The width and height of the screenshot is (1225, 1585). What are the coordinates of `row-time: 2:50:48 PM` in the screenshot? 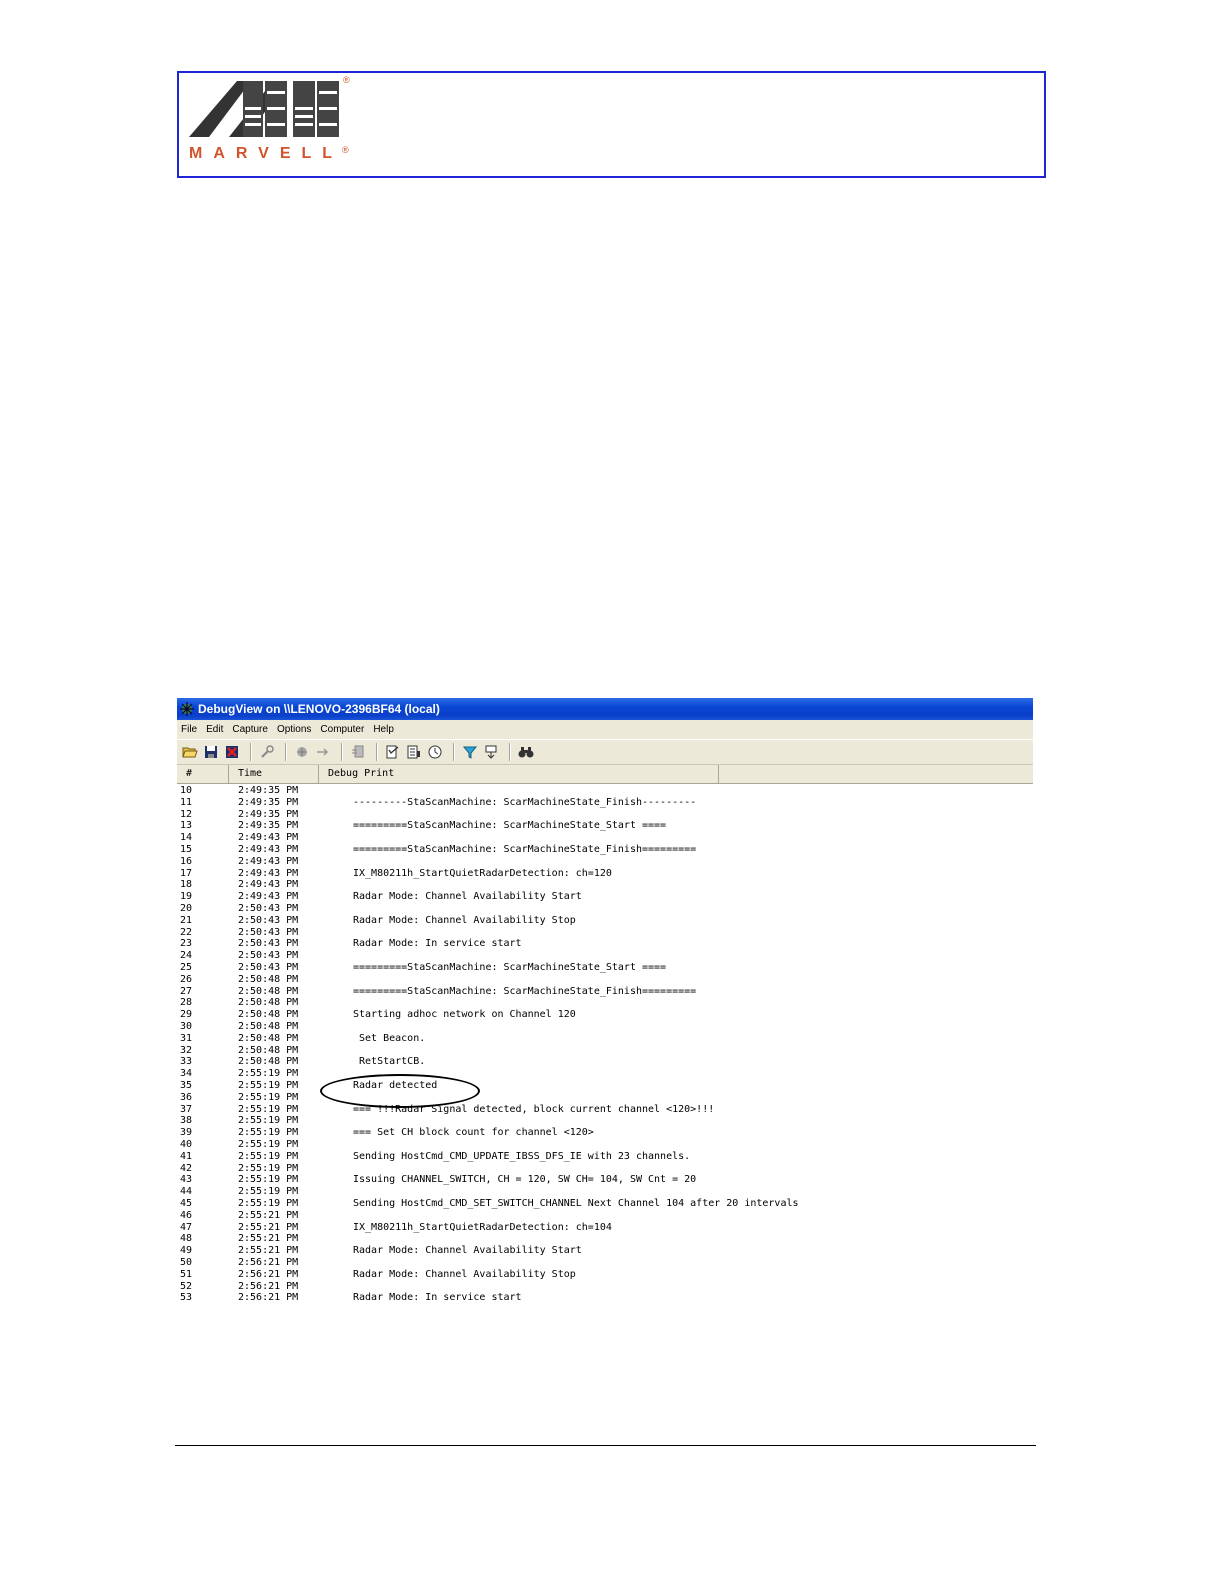 It's located at (268, 1062).